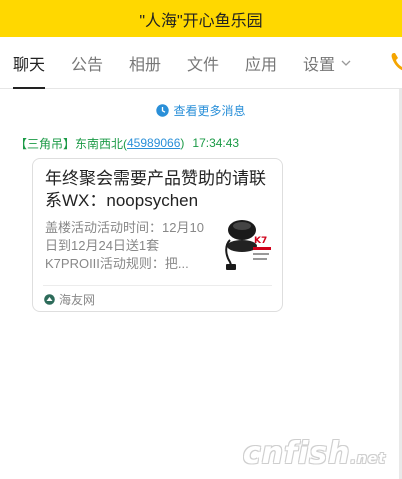 Image resolution: width=402 pixels, height=479 pixels. Describe the element at coordinates (296, 453) in the screenshot. I see `watermark-text: cnfish` at that location.